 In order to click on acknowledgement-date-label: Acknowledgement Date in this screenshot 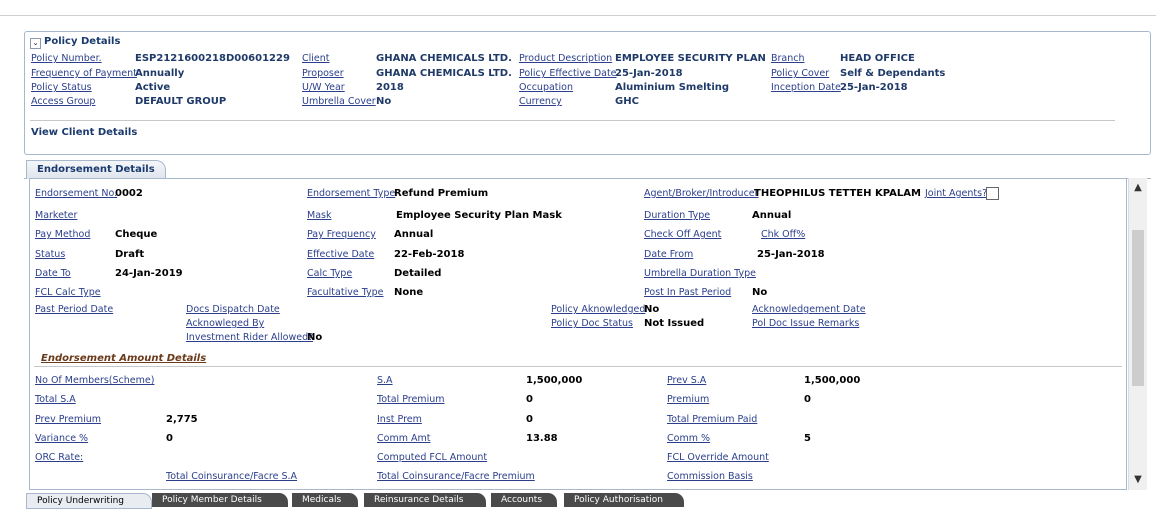, I will do `click(809, 309)`.